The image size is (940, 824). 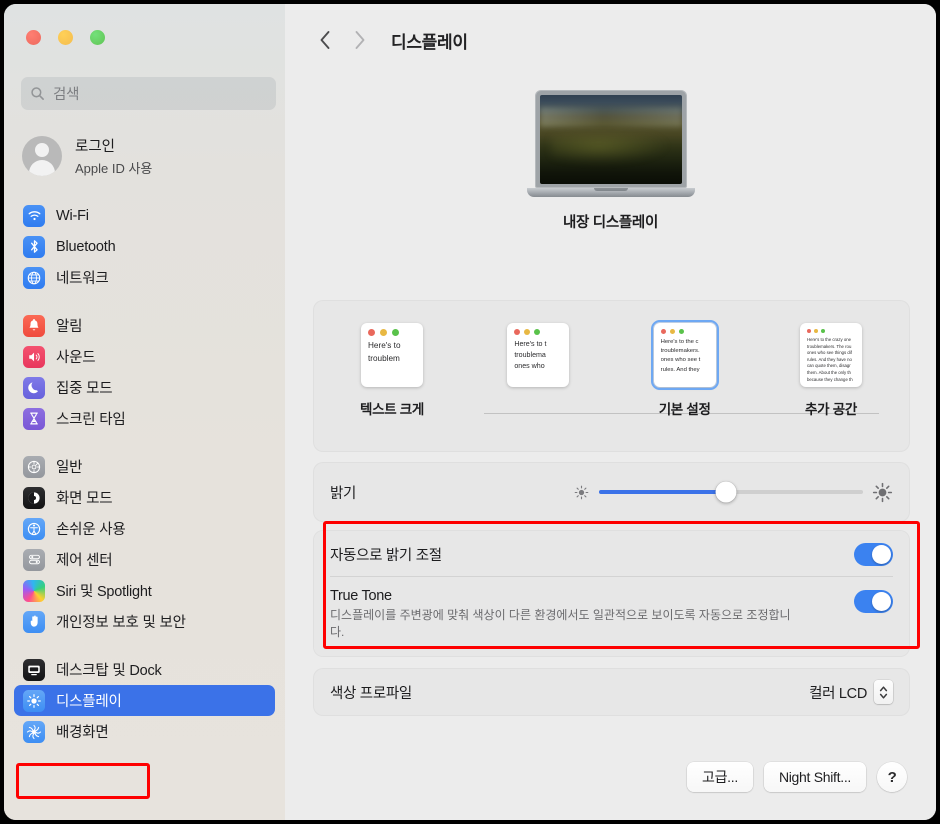 I want to click on zoom-button, so click(x=97, y=37).